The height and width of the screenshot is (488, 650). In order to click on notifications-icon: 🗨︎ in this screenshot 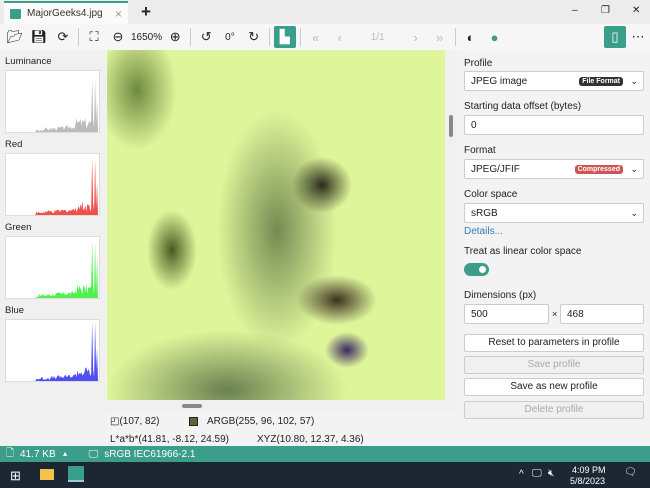, I will do `click(630, 472)`.